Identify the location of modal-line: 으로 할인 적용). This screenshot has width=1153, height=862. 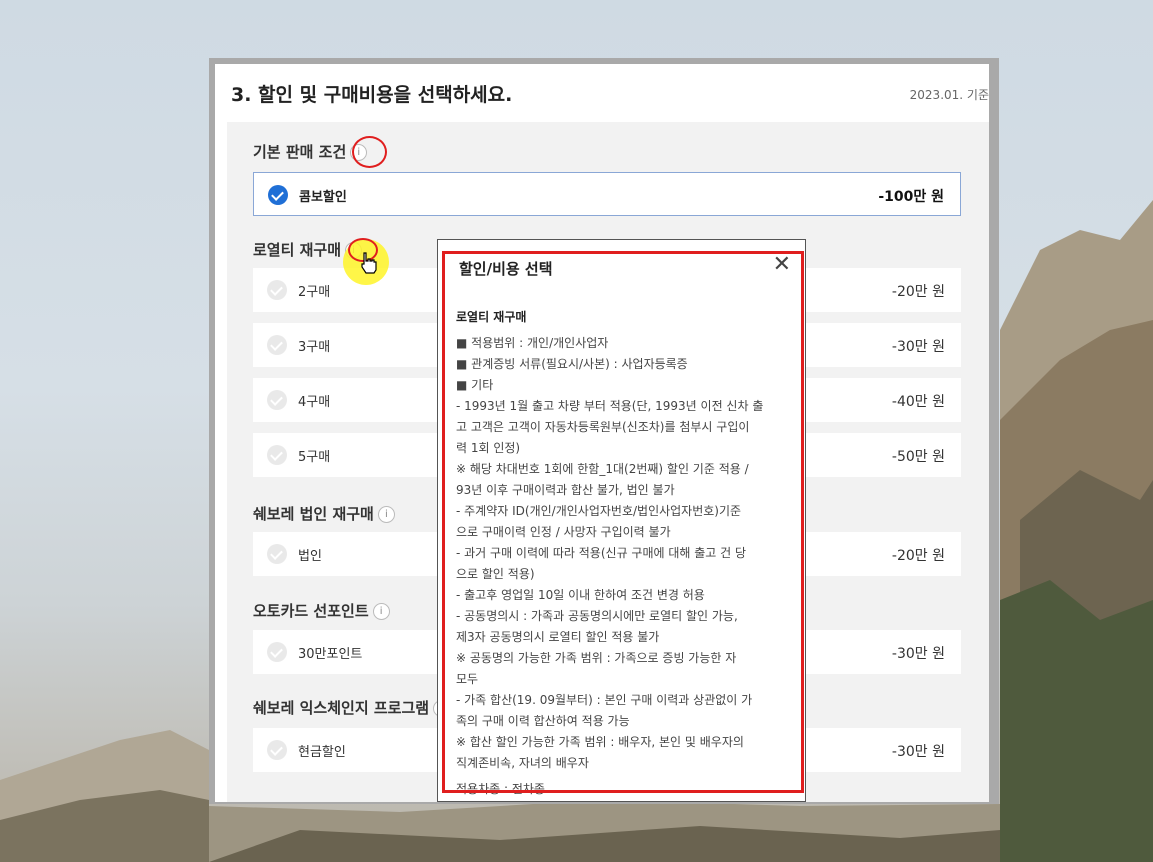
(495, 574).